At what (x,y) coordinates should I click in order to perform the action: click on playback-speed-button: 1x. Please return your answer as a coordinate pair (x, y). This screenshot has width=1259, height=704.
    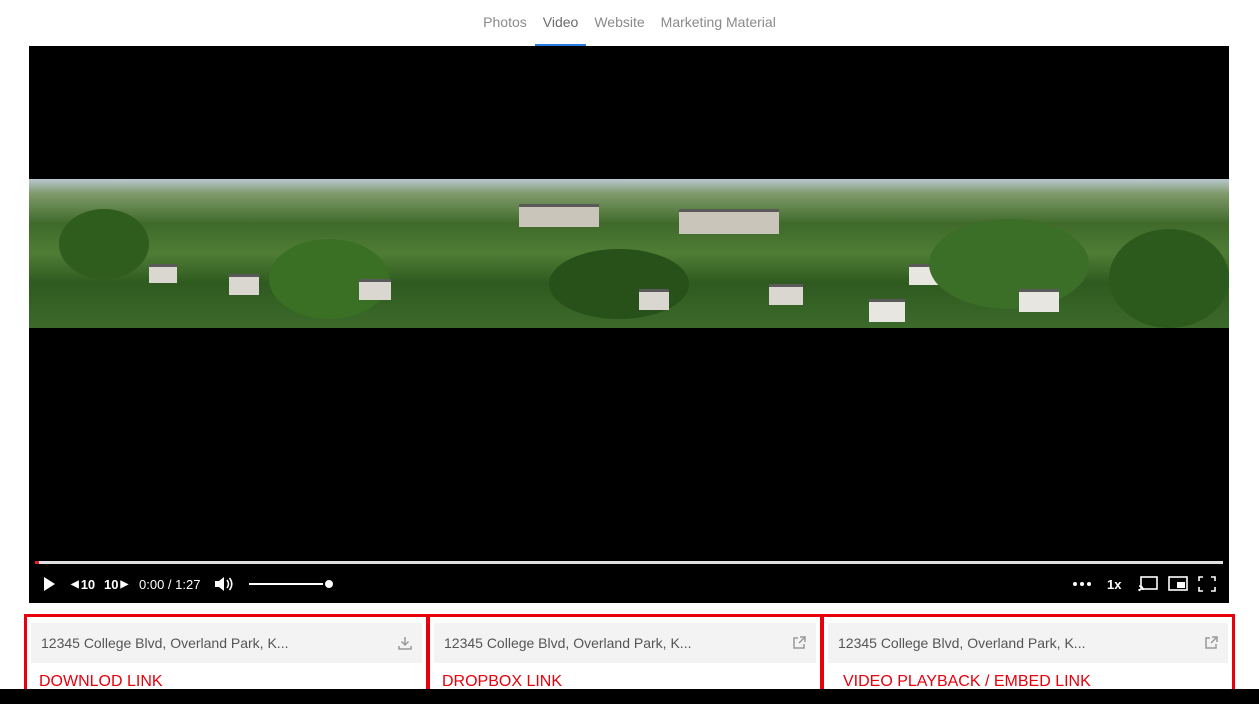
    Looking at the image, I should click on (1114, 584).